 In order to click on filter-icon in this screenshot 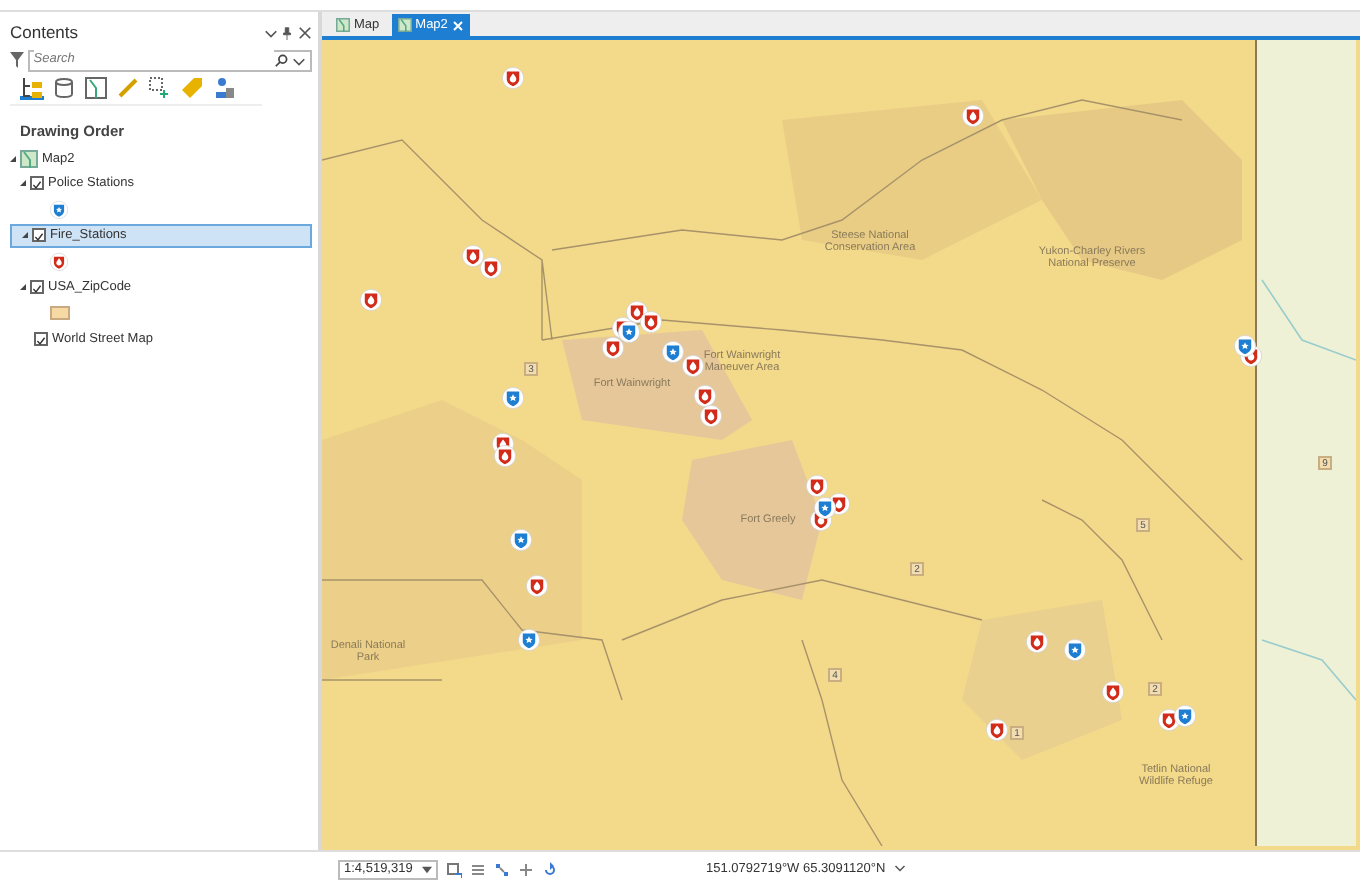, I will do `click(17, 60)`.